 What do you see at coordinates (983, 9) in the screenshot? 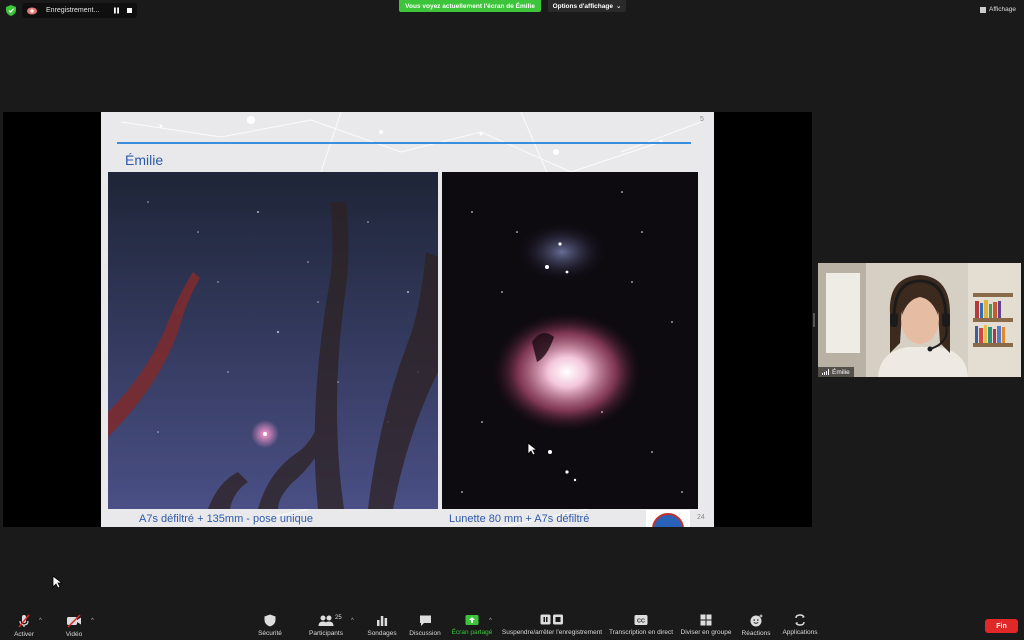
I see `grid-view-icon` at bounding box center [983, 9].